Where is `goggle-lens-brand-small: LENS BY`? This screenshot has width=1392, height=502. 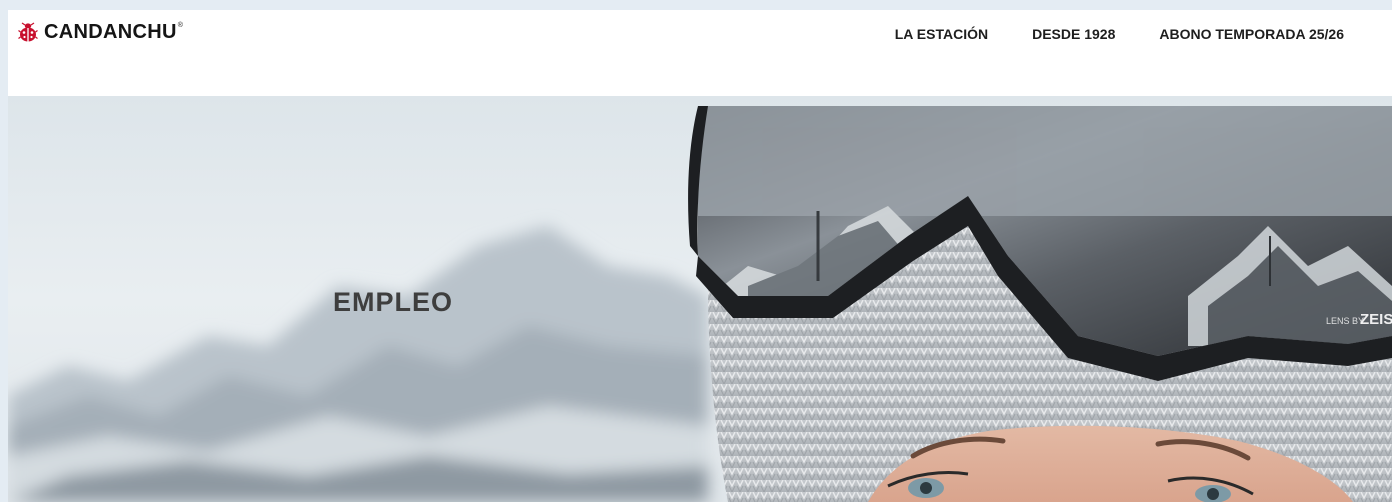
goggle-lens-brand-small: LENS BY is located at coordinates (1345, 321).